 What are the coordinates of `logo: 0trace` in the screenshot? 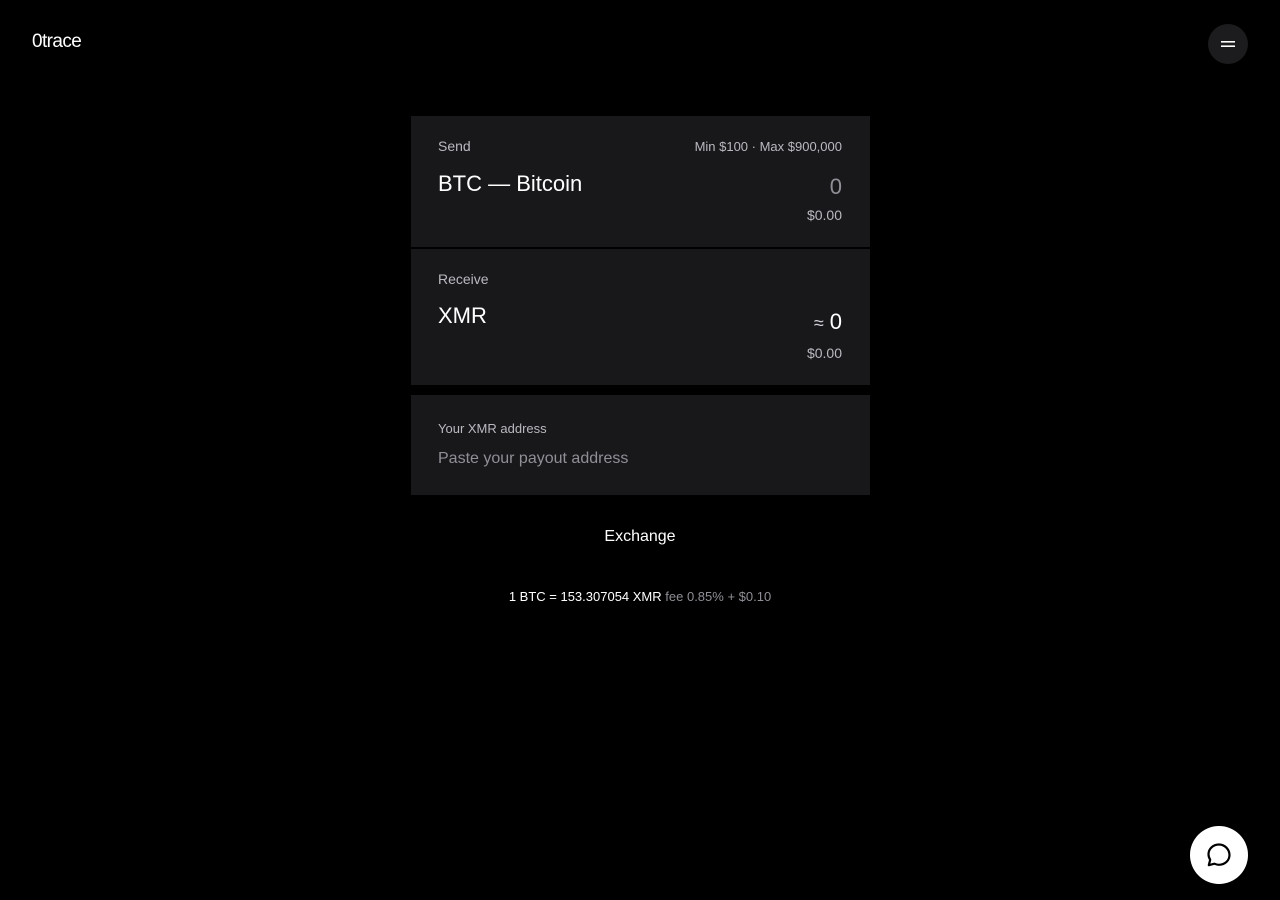 It's located at (57, 42).